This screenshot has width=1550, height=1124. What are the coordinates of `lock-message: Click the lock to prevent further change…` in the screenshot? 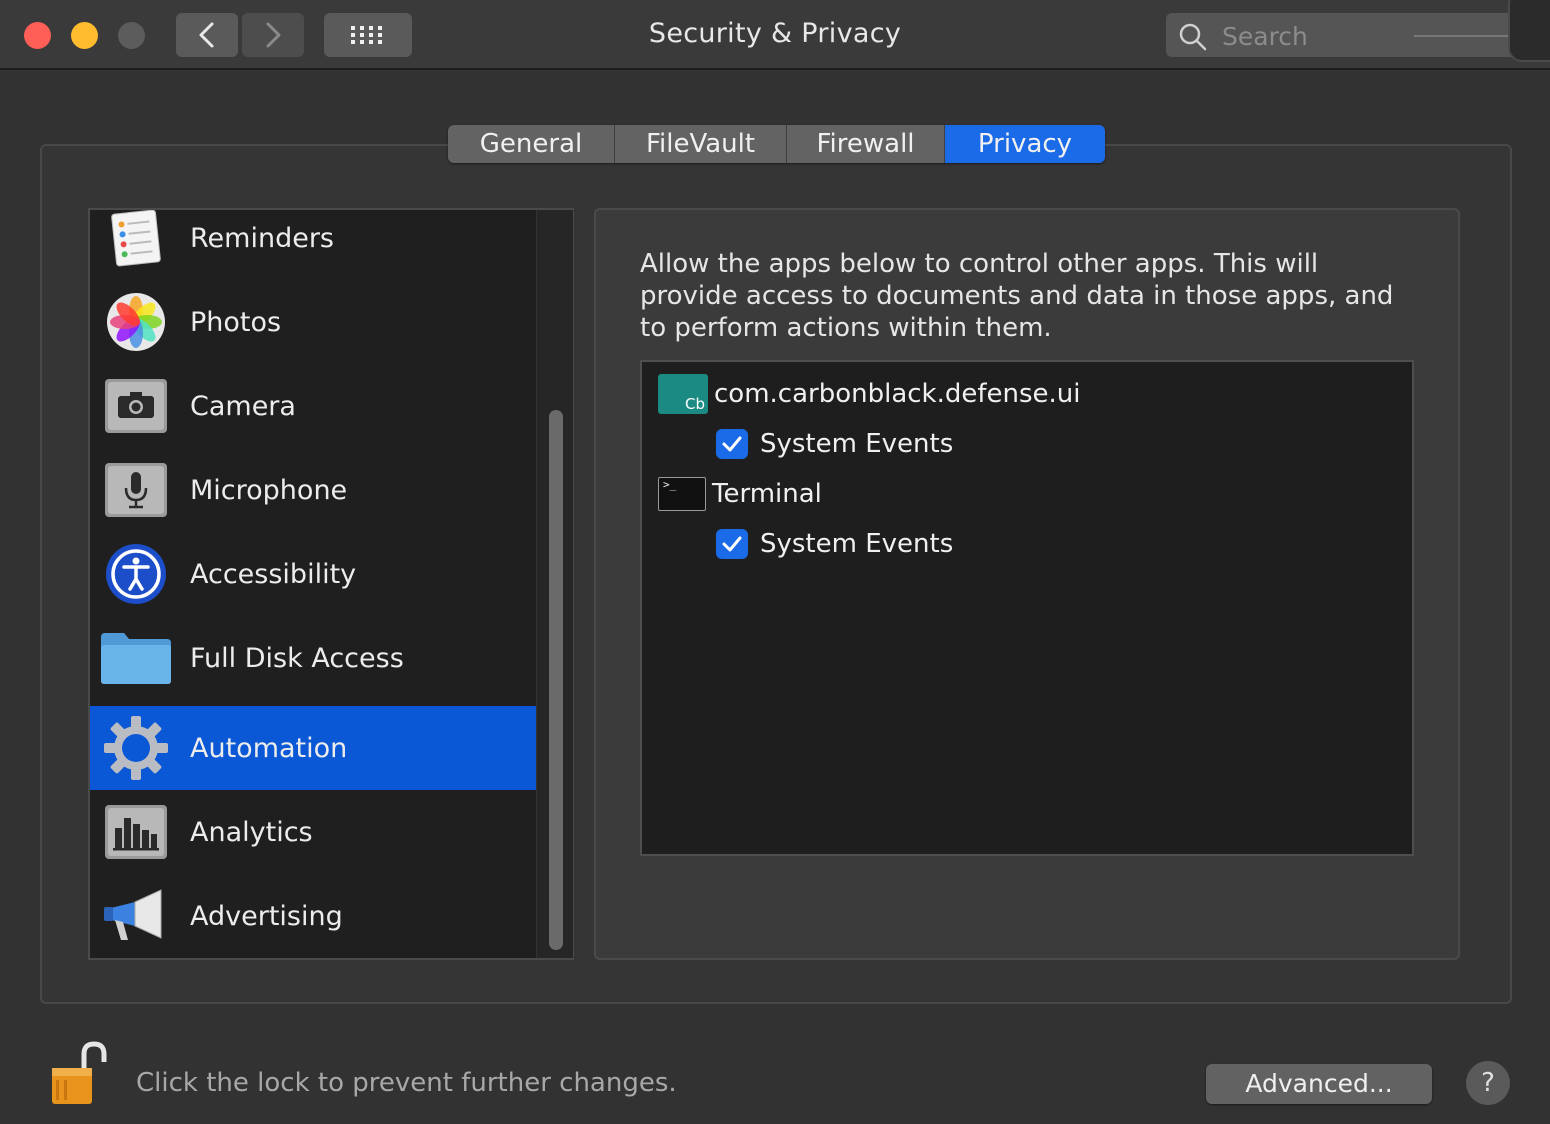 It's located at (406, 1083).